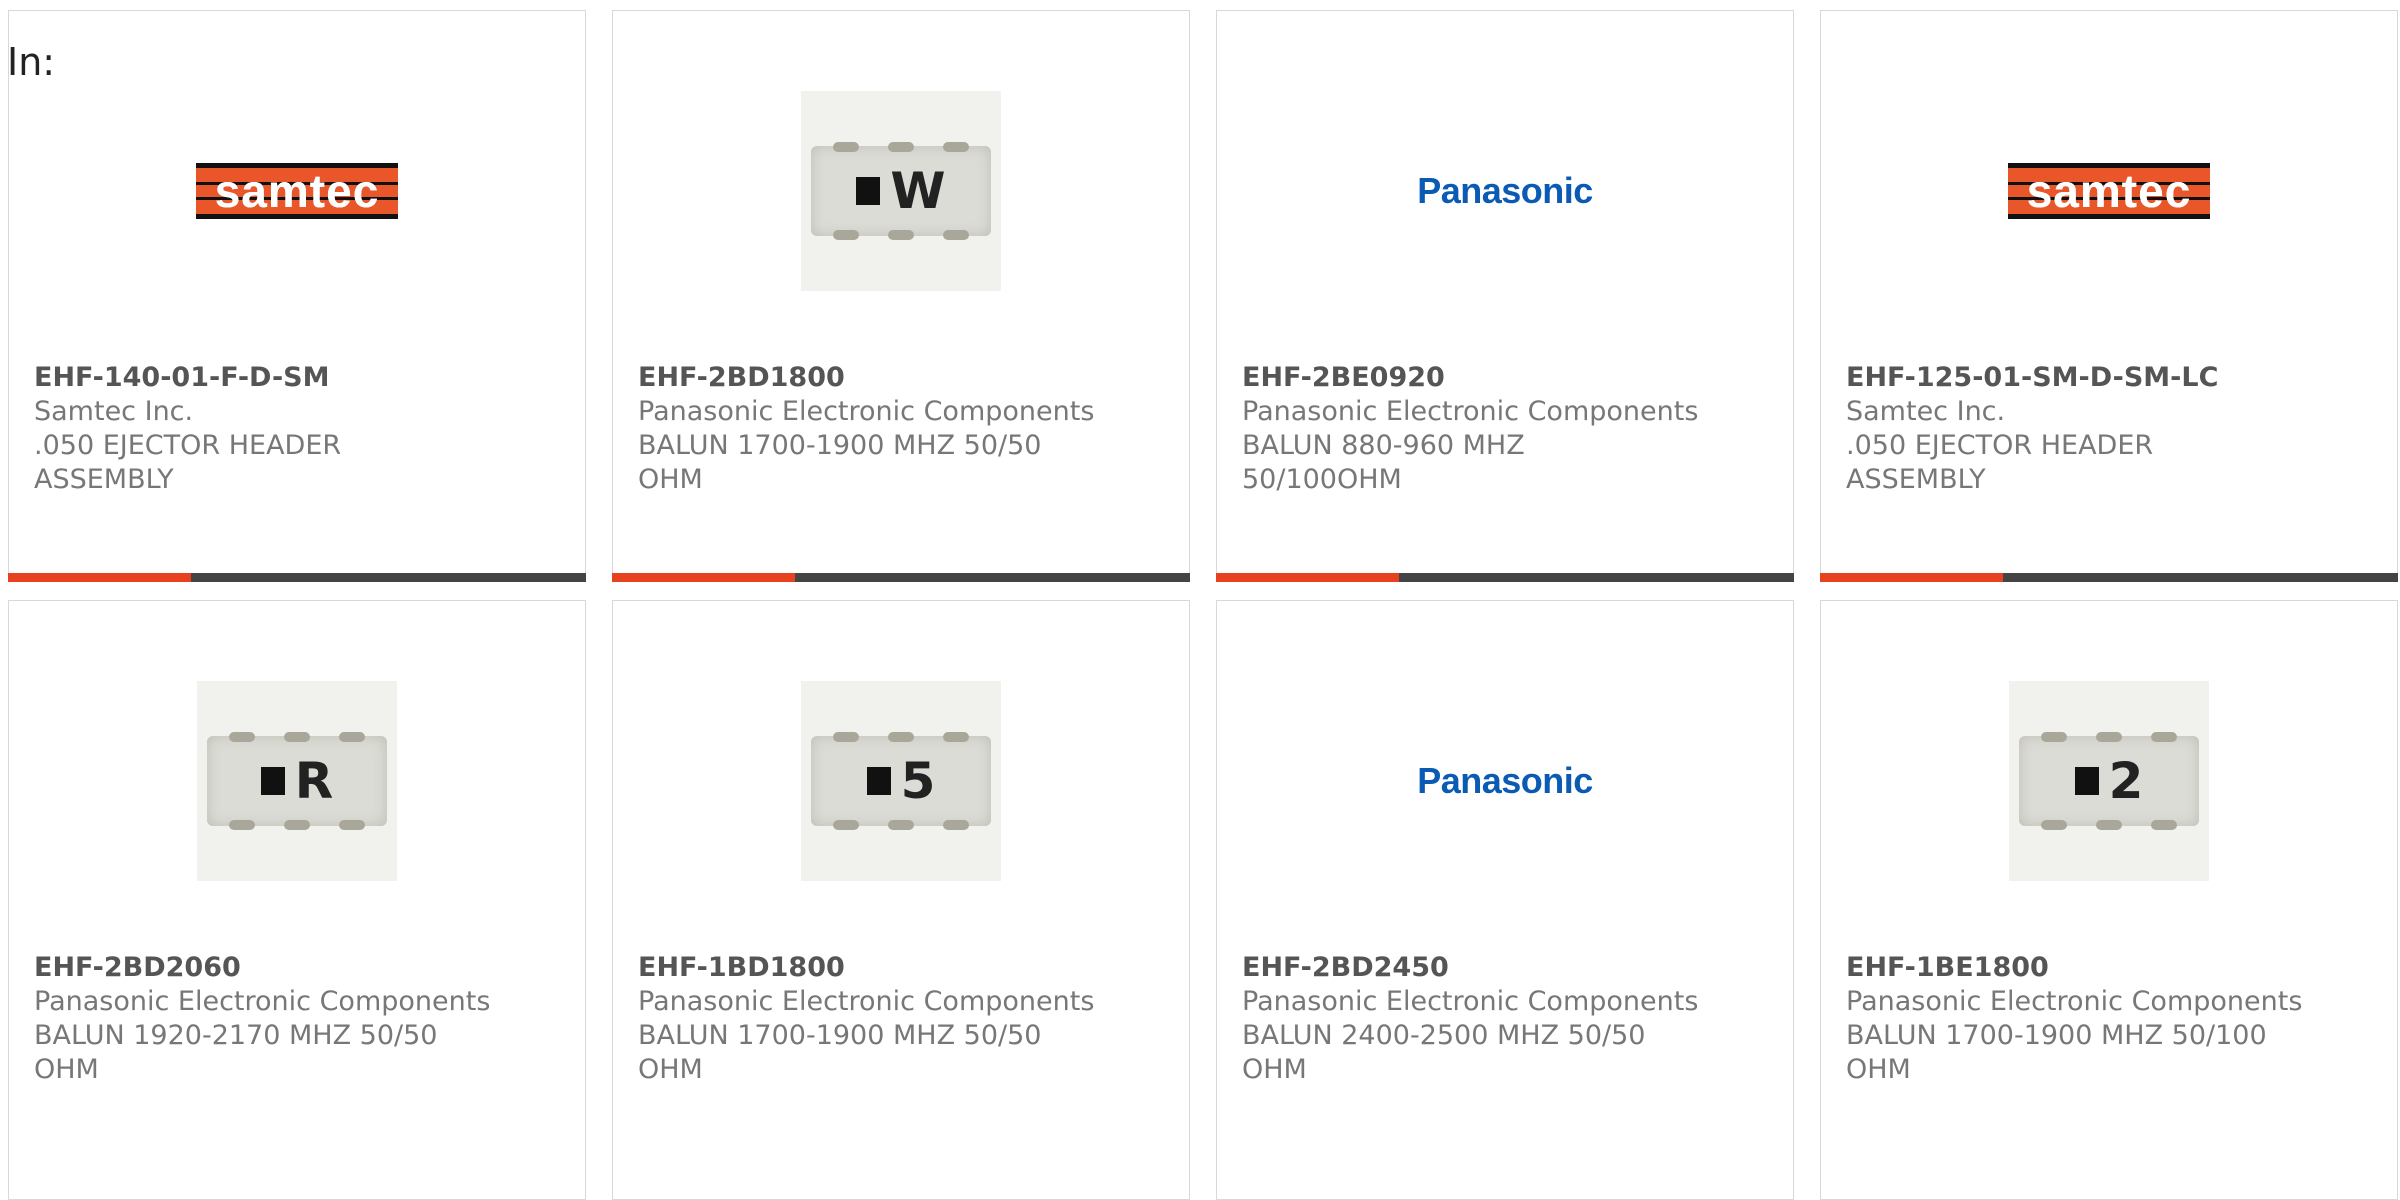  I want to click on chip-photo: R, so click(297, 781).